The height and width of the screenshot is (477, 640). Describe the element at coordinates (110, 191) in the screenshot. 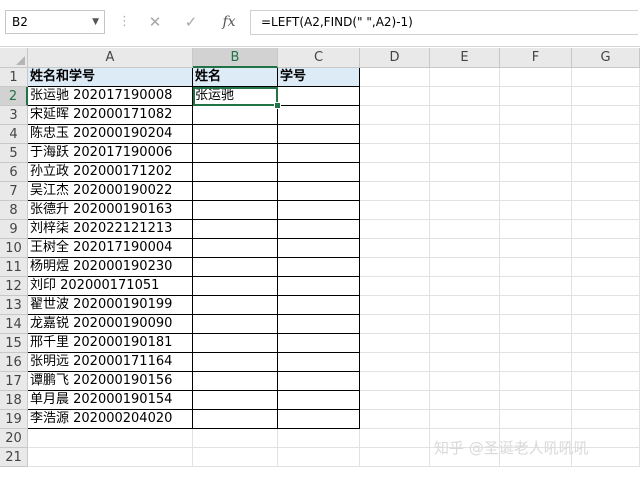

I see `table-cell: 吴江杰 202000190022` at that location.